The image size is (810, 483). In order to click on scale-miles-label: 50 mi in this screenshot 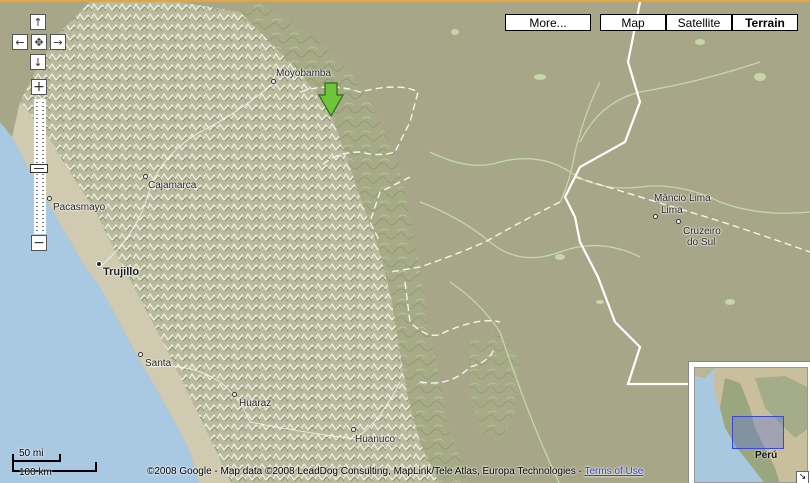, I will do `click(31, 453)`.